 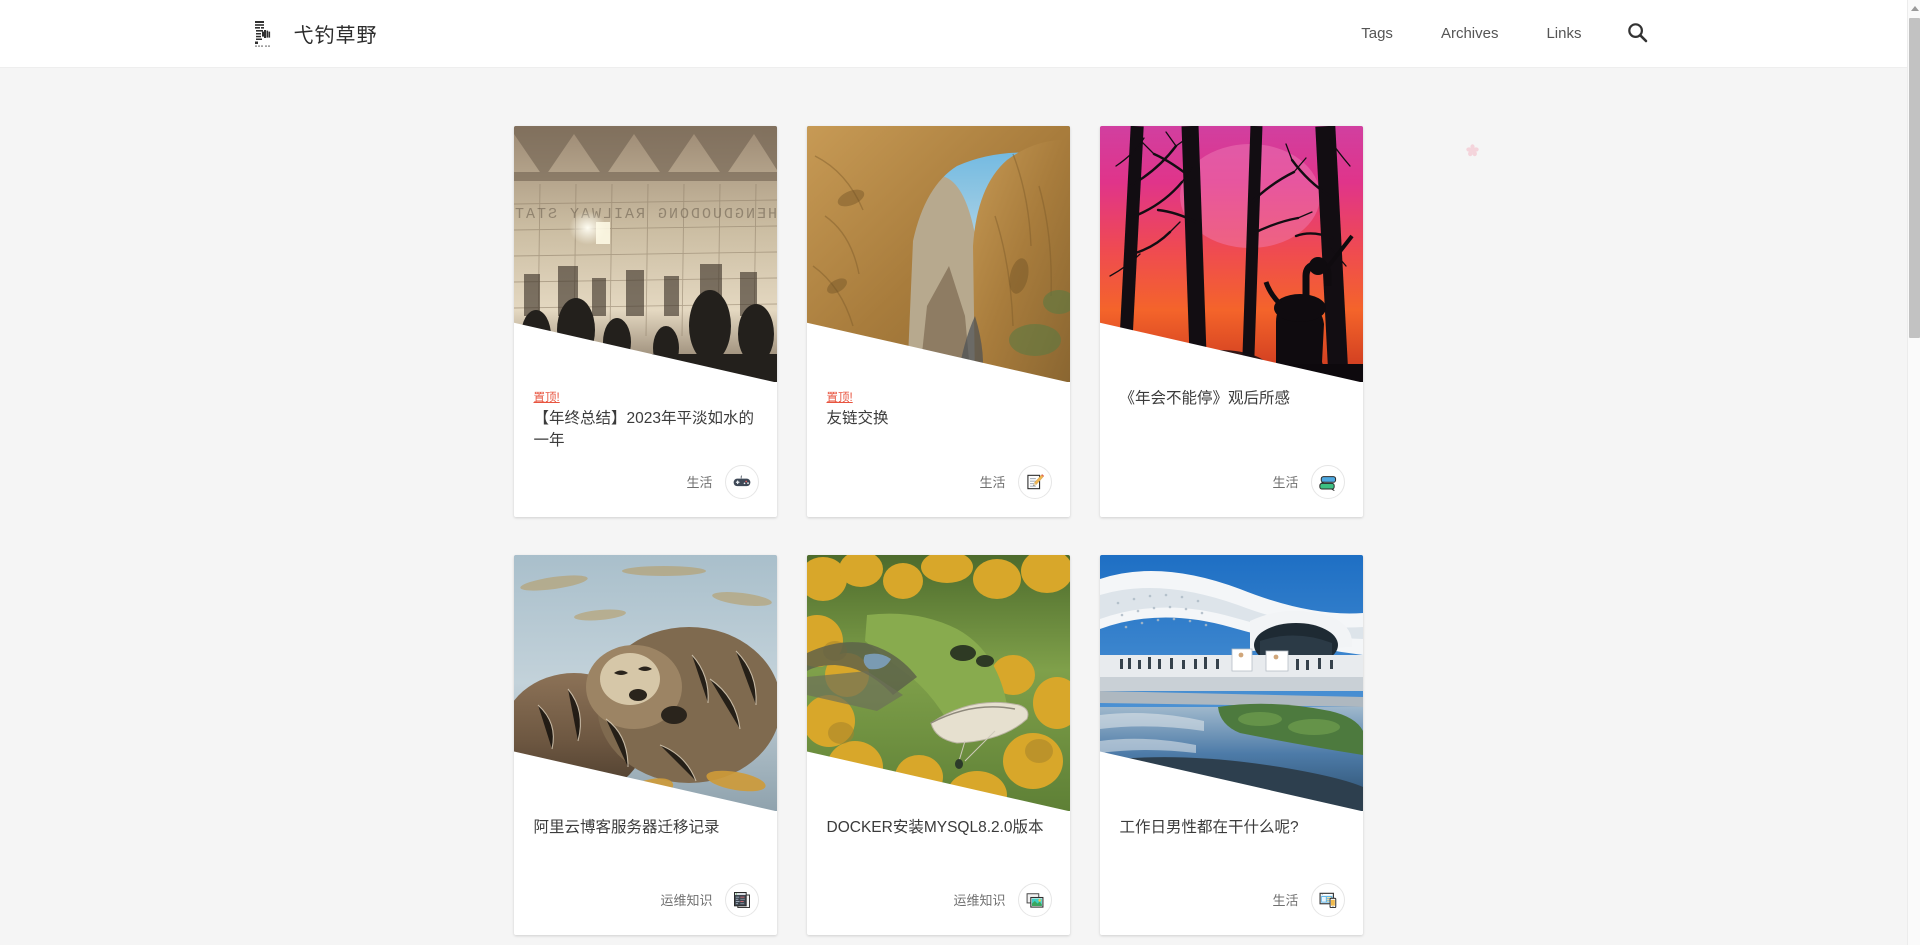 What do you see at coordinates (741, 899) in the screenshot?
I see `code-window-stack-icon` at bounding box center [741, 899].